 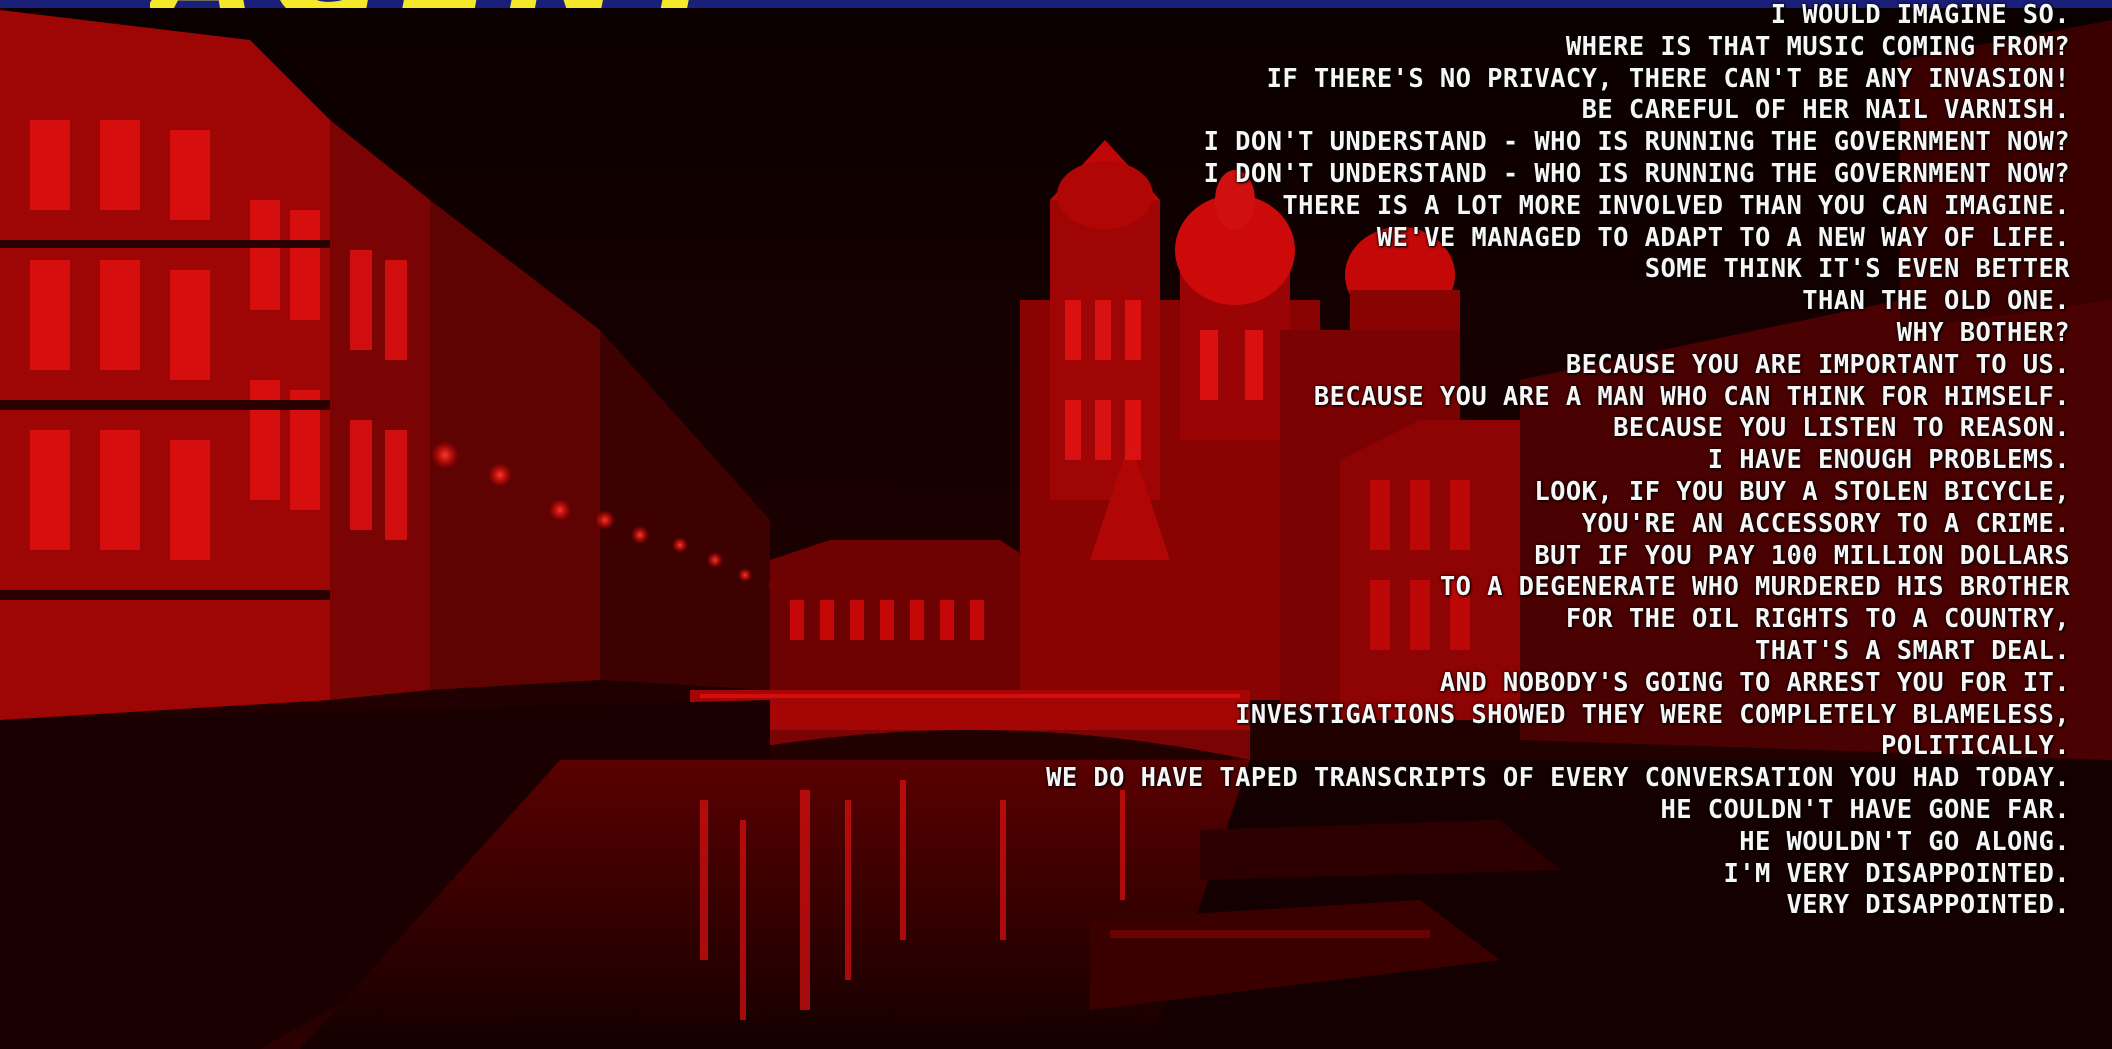 I want to click on subtitle-line: I WOULD IMAGINE SO., so click(x=1920, y=15).